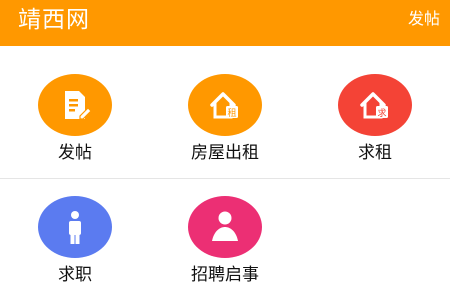  Describe the element at coordinates (75, 275) in the screenshot. I see `menu-item-label: 求职` at that location.